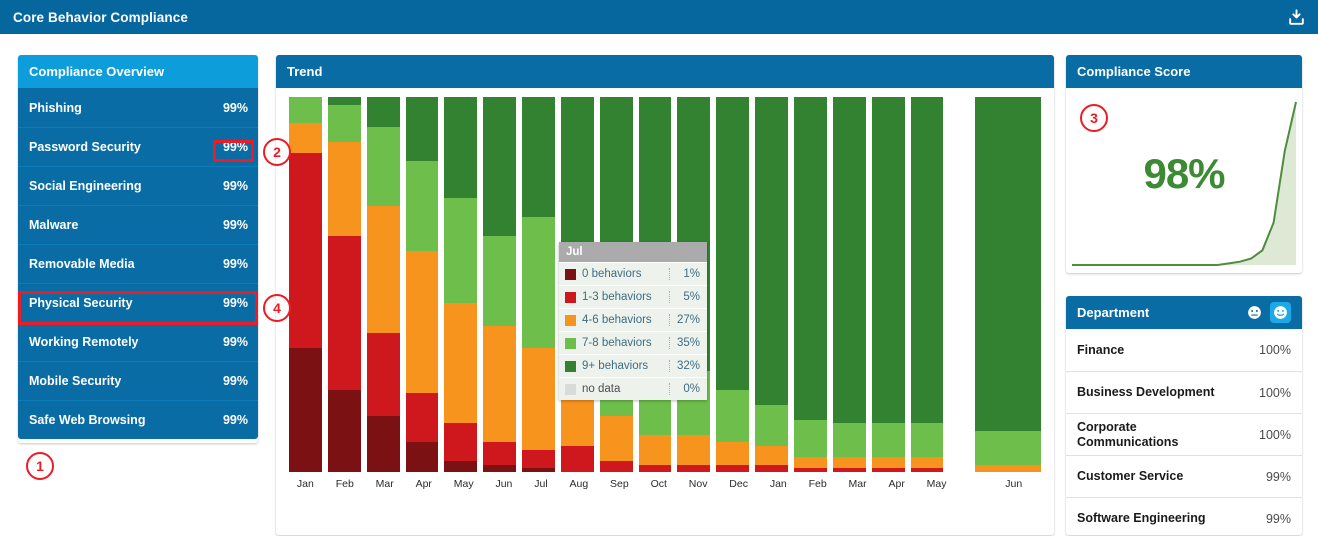 The width and height of the screenshot is (1318, 536). What do you see at coordinates (138, 302) in the screenshot?
I see `overview-row: Physical Security 99%` at bounding box center [138, 302].